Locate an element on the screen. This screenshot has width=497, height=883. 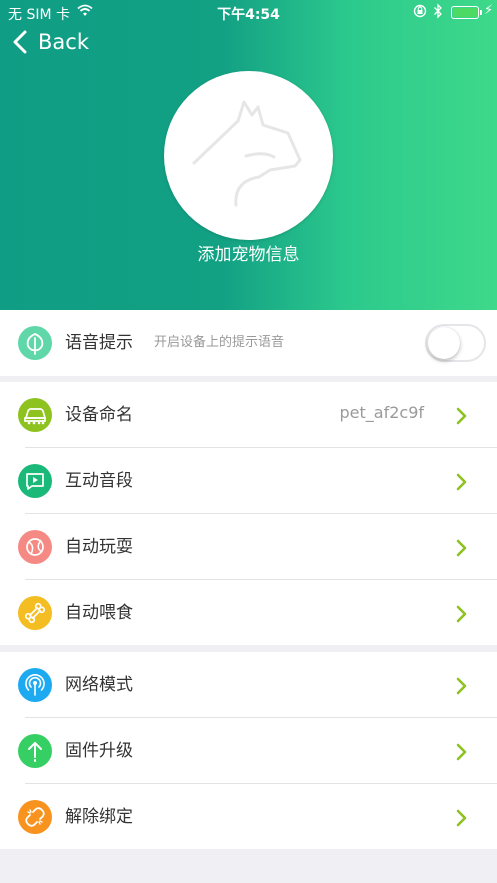
device-name-value: pet_af2c9f is located at coordinates (382, 412).